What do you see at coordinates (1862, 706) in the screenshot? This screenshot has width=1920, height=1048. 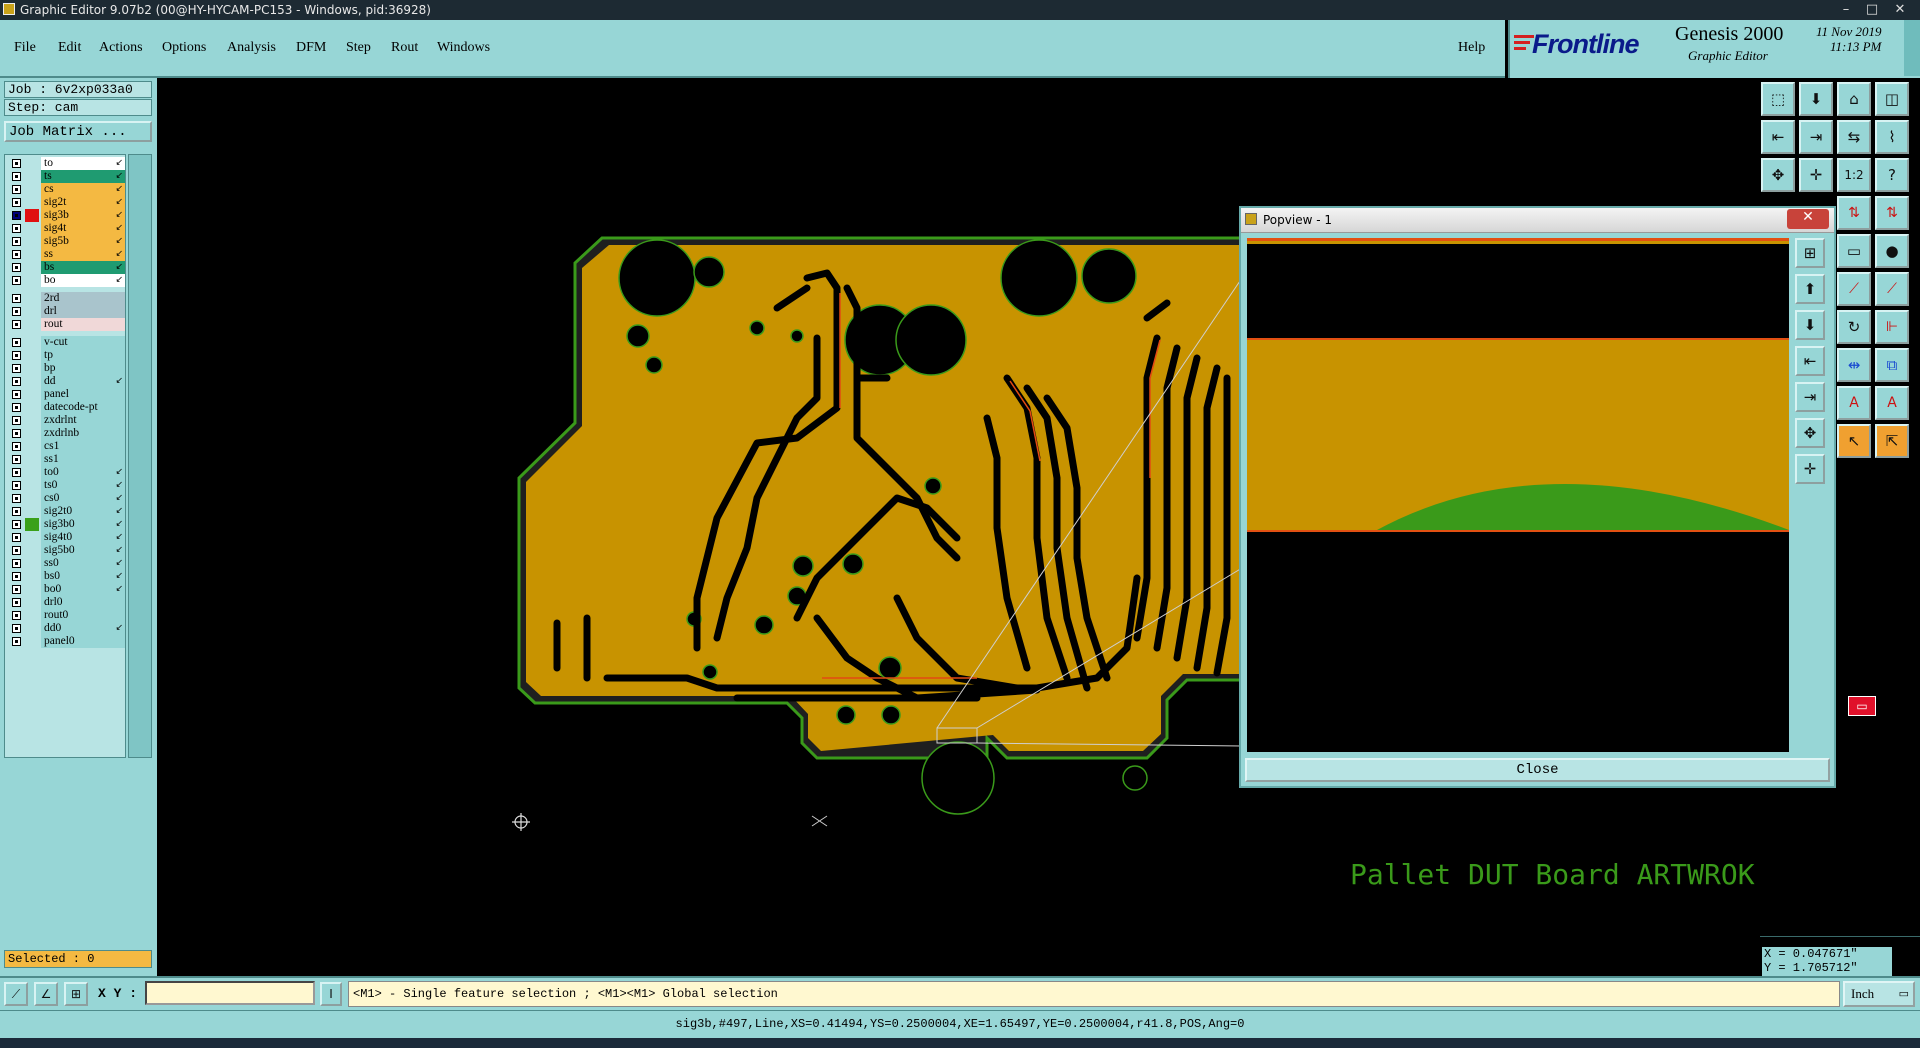 I see `alert-monitor-icon: ▭` at bounding box center [1862, 706].